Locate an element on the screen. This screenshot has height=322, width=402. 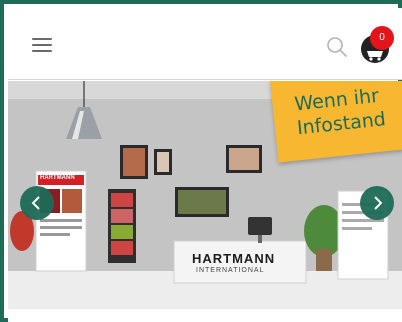
hamburger-icon is located at coordinates (42, 45).